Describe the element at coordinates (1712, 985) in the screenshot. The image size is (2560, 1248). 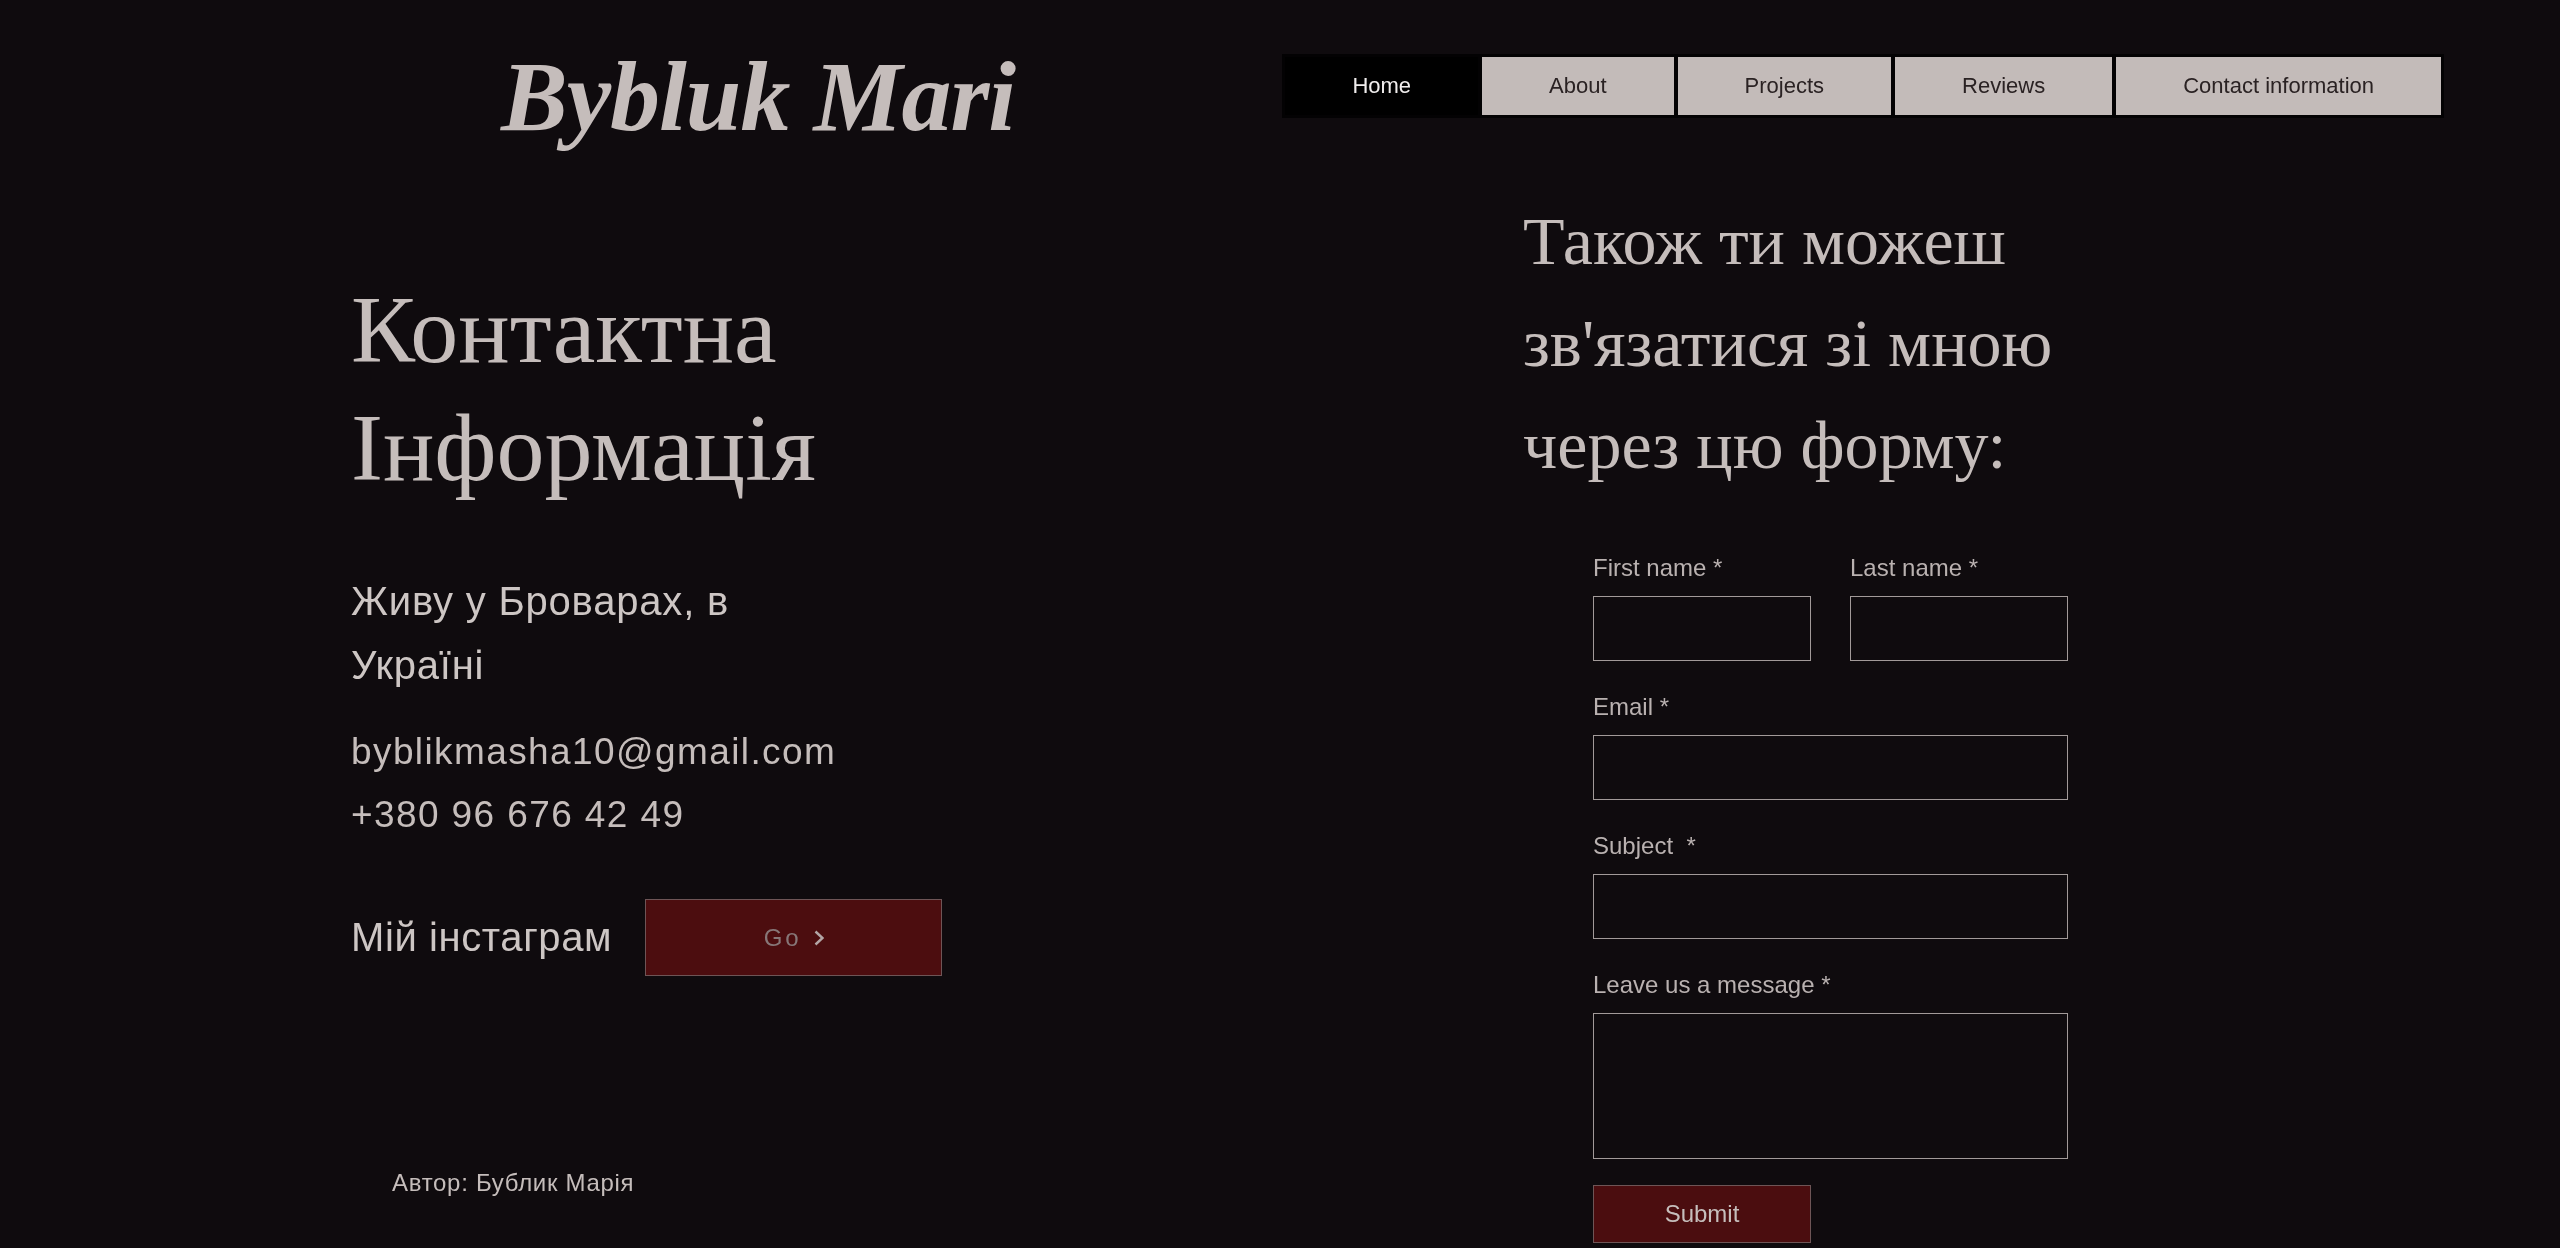
I see `field-label: Leave us a message *` at that location.